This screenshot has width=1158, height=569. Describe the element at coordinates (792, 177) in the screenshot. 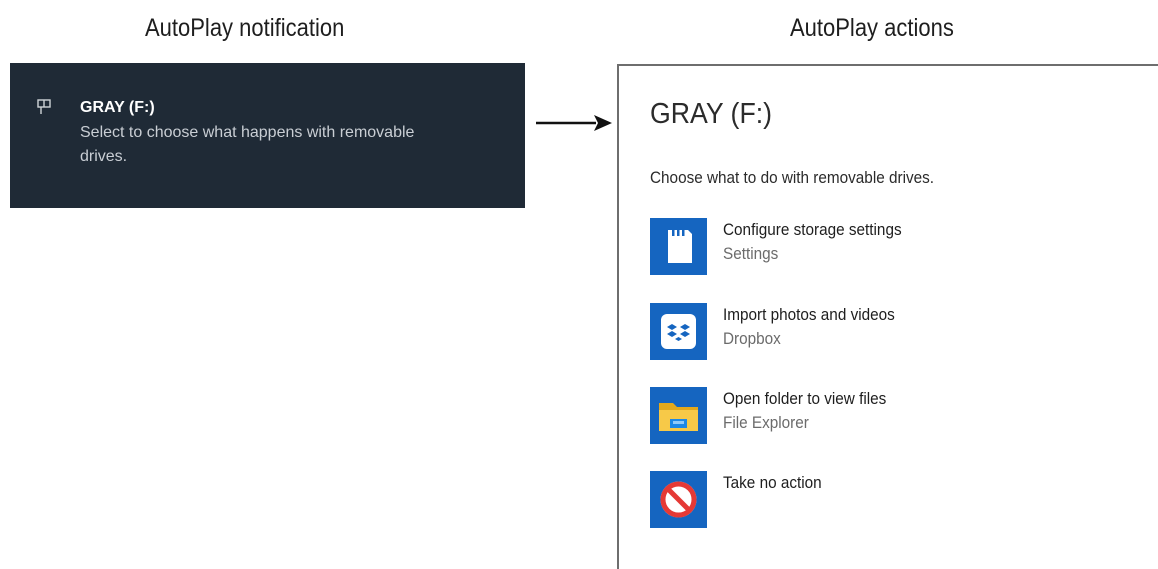

I see `panel-subtitle: Choose what to do with removable drives.` at that location.